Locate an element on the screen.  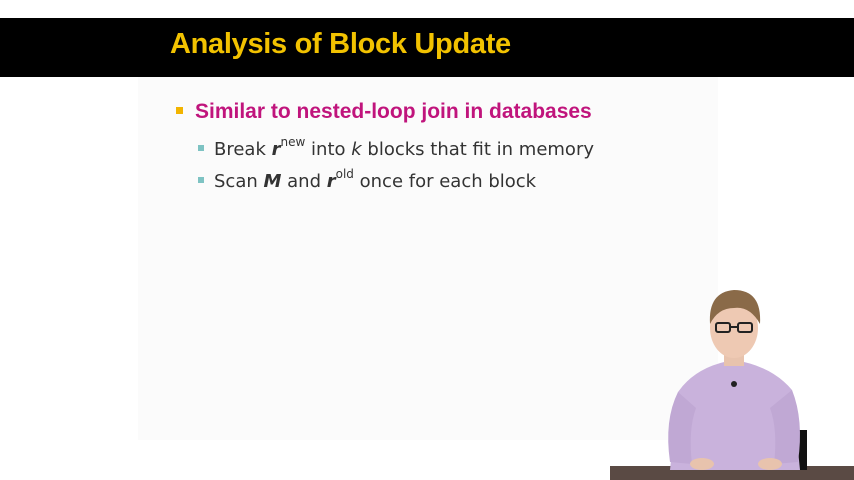
var-r-old: r is located at coordinates (331, 181).